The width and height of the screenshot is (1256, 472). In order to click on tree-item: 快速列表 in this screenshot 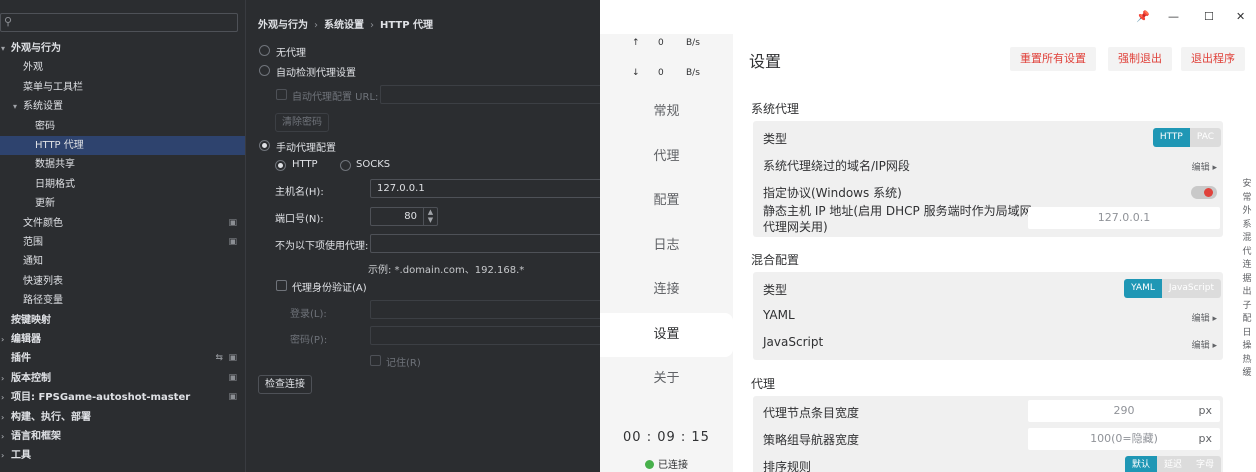, I will do `click(122, 281)`.